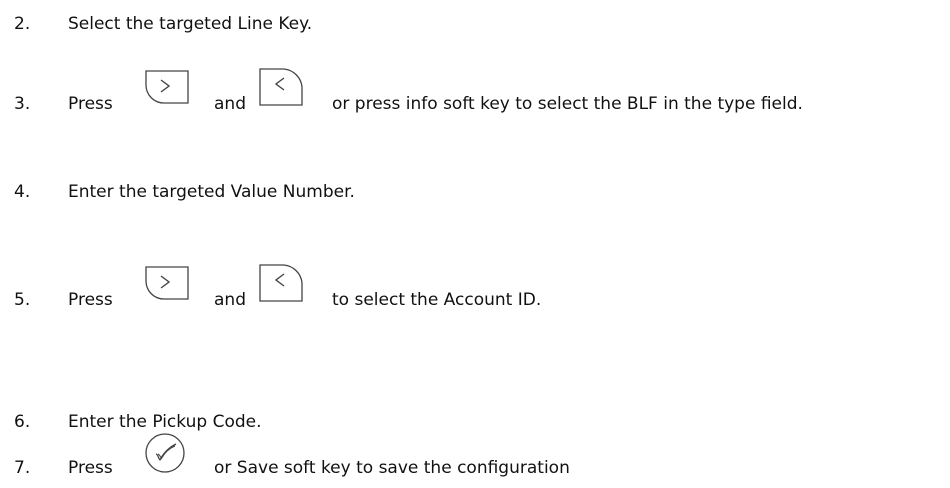  Describe the element at coordinates (22, 104) in the screenshot. I see `step-number: 3.` at that location.